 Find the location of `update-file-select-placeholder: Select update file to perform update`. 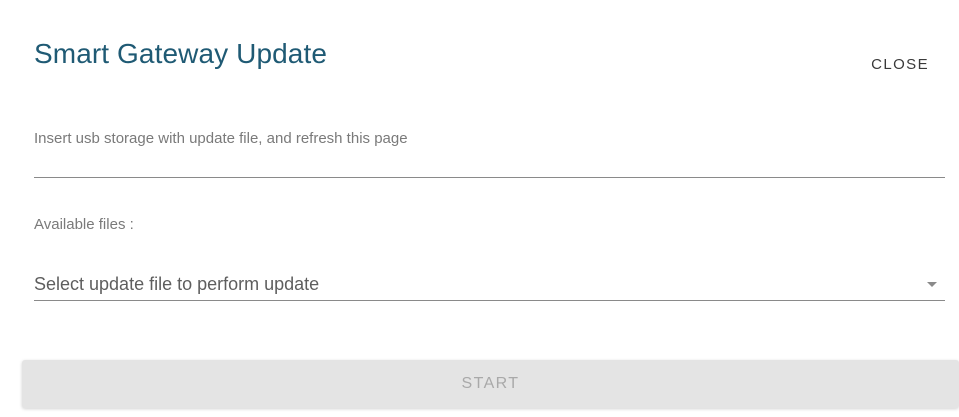

update-file-select-placeholder: Select update file to perform update is located at coordinates (177, 284).